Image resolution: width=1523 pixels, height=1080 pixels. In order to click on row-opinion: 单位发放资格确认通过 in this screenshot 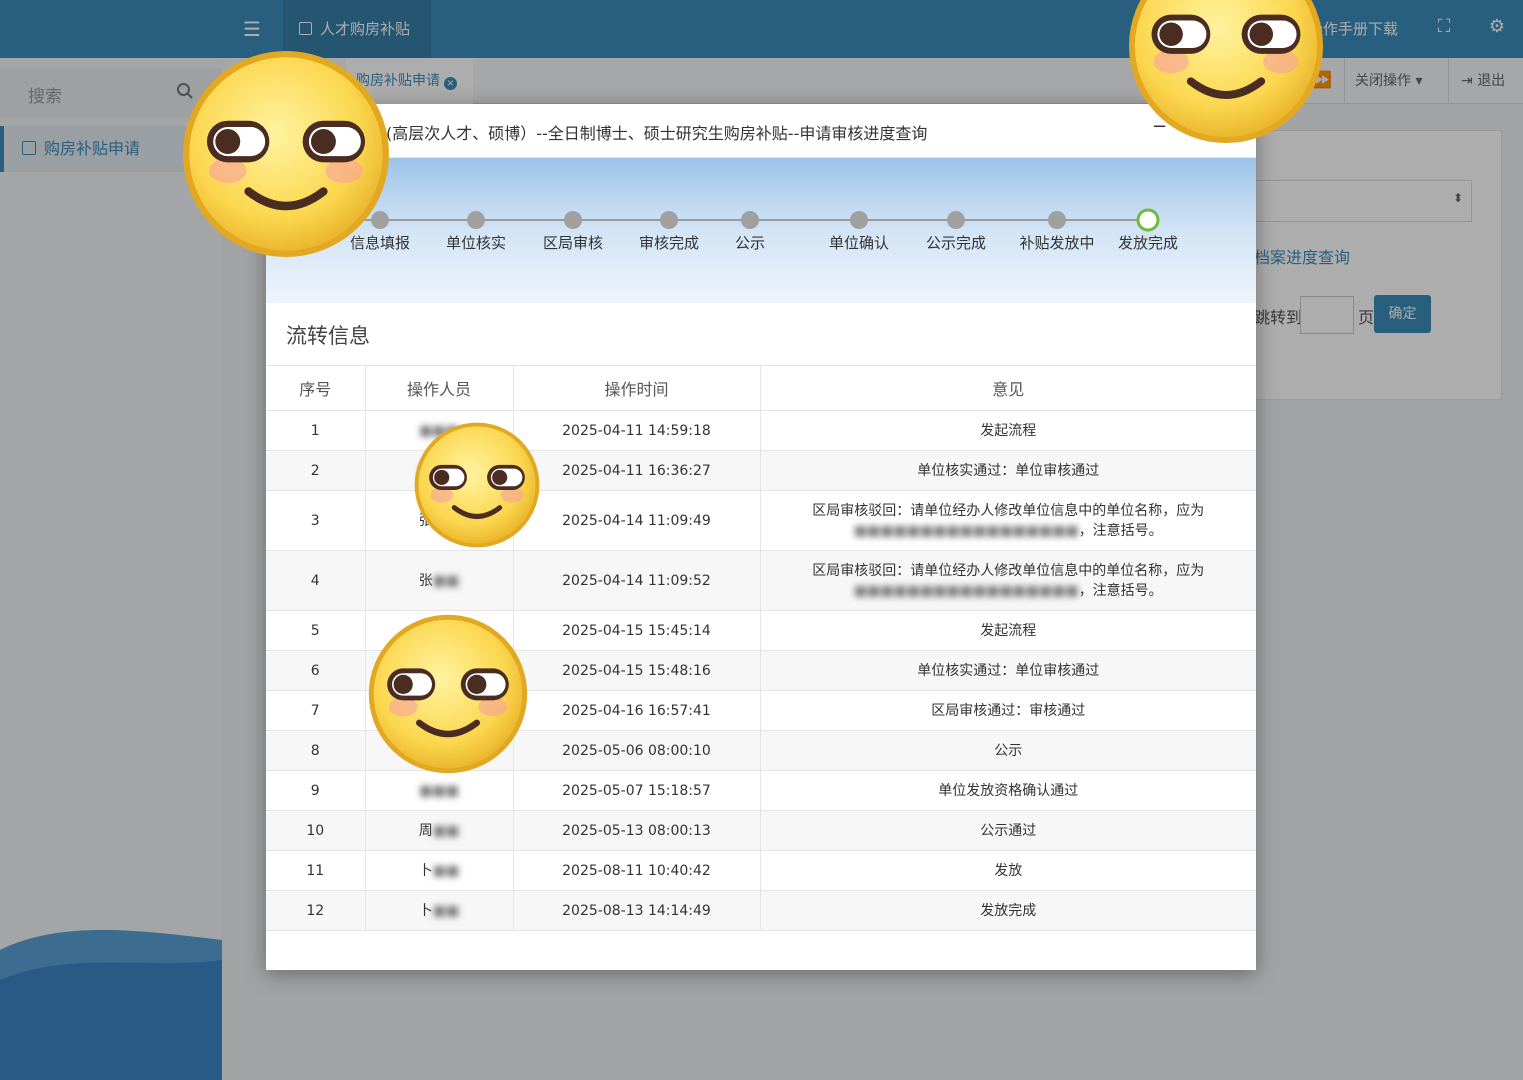, I will do `click(1008, 790)`.